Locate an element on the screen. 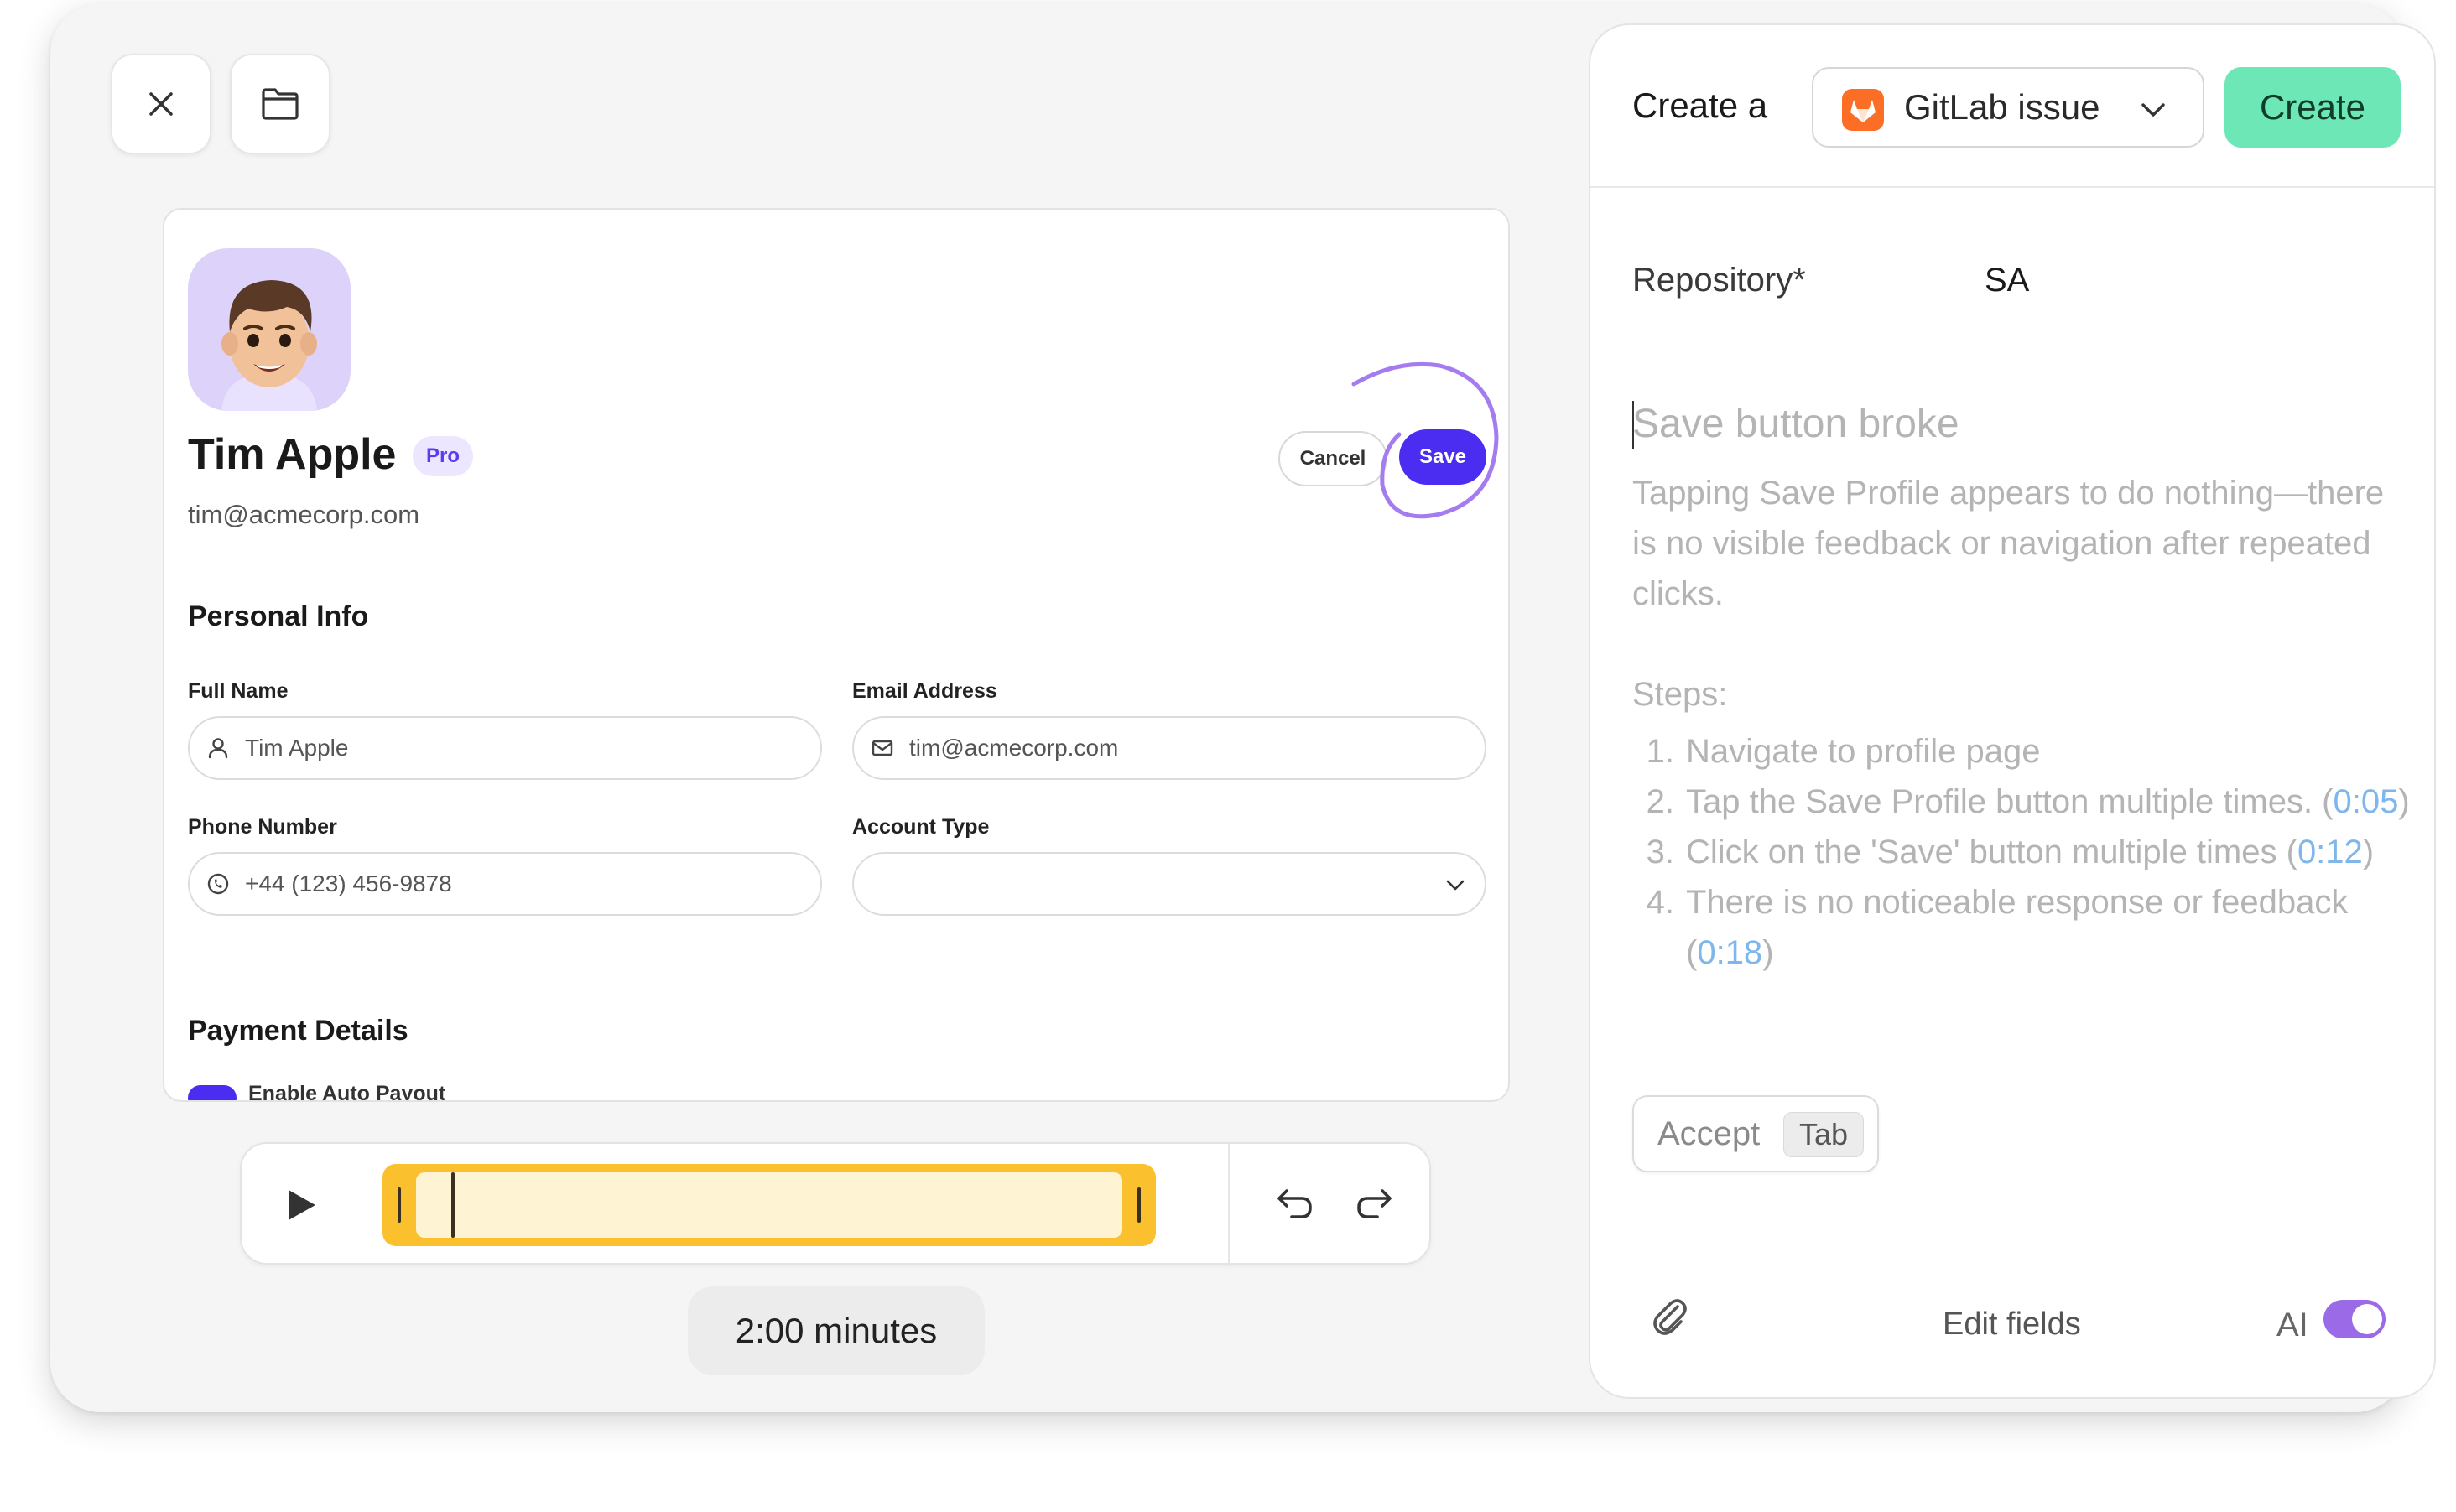 This screenshot has width=2456, height=1512. video-player-controls is located at coordinates (836, 1204).